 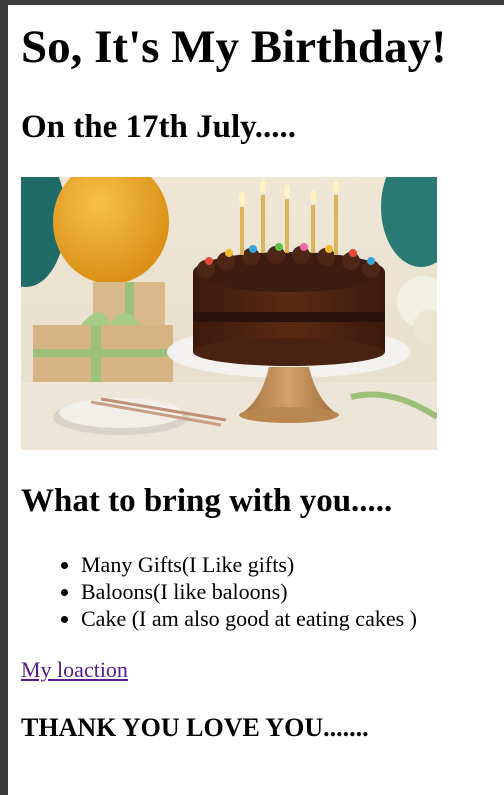 I want to click on window-frame-top, so click(x=252, y=2).